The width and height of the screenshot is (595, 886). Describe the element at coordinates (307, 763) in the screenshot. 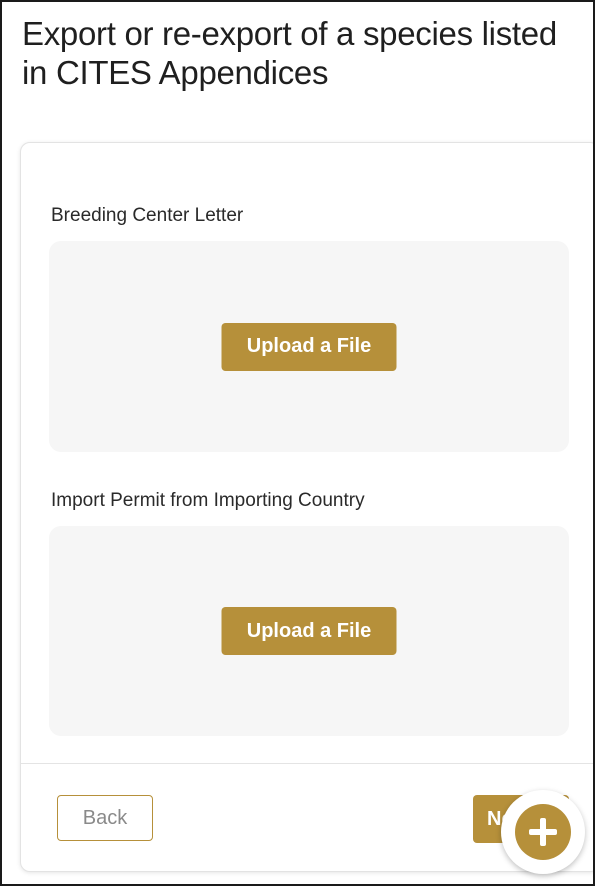

I see `footer-divider` at that location.